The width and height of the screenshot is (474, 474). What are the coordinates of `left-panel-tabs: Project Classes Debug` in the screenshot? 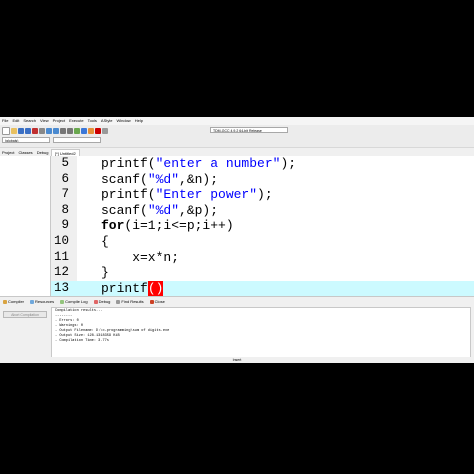 It's located at (25, 152).